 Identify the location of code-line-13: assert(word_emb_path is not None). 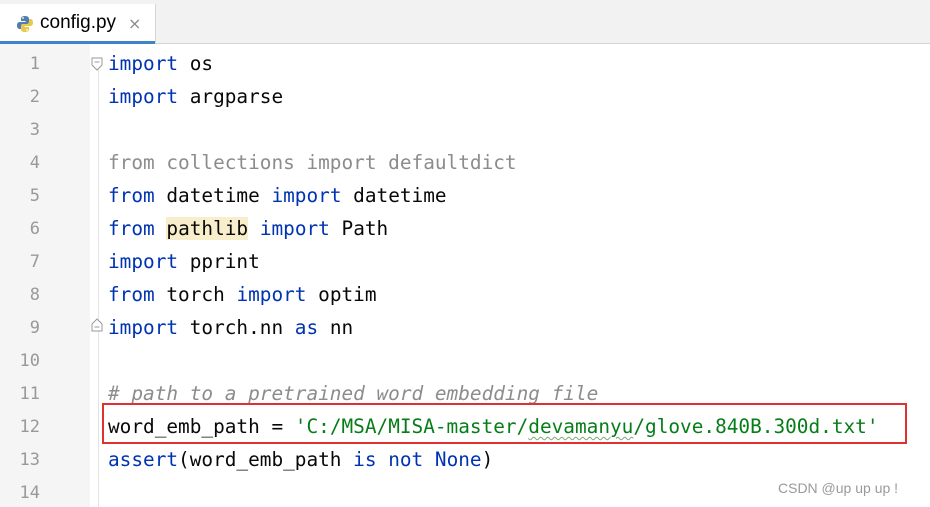
(300, 460).